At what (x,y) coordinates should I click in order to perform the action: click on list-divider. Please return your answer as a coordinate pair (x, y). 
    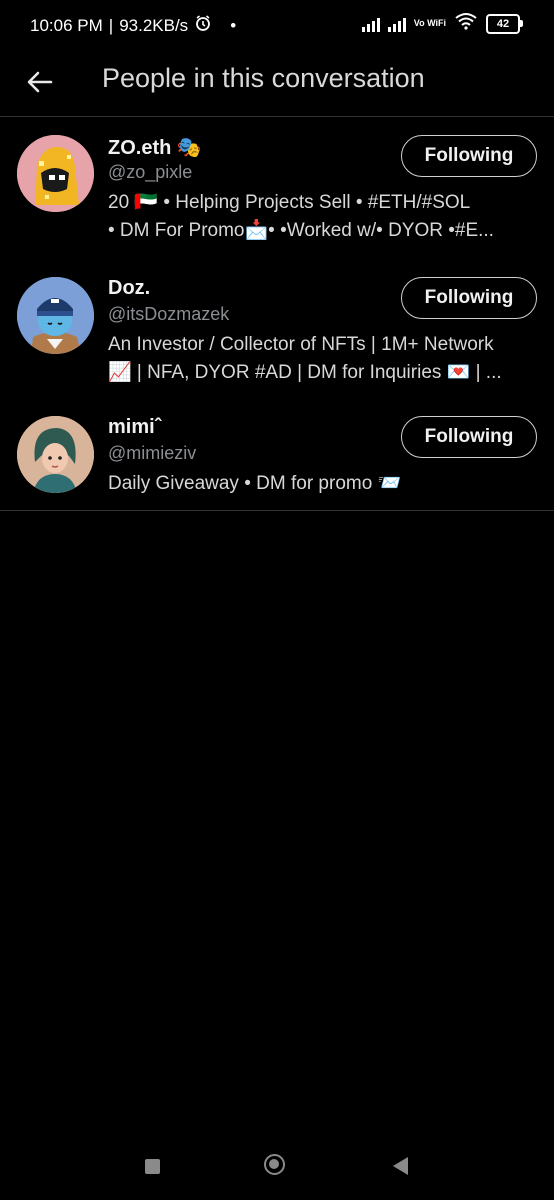
    Looking at the image, I should click on (277, 510).